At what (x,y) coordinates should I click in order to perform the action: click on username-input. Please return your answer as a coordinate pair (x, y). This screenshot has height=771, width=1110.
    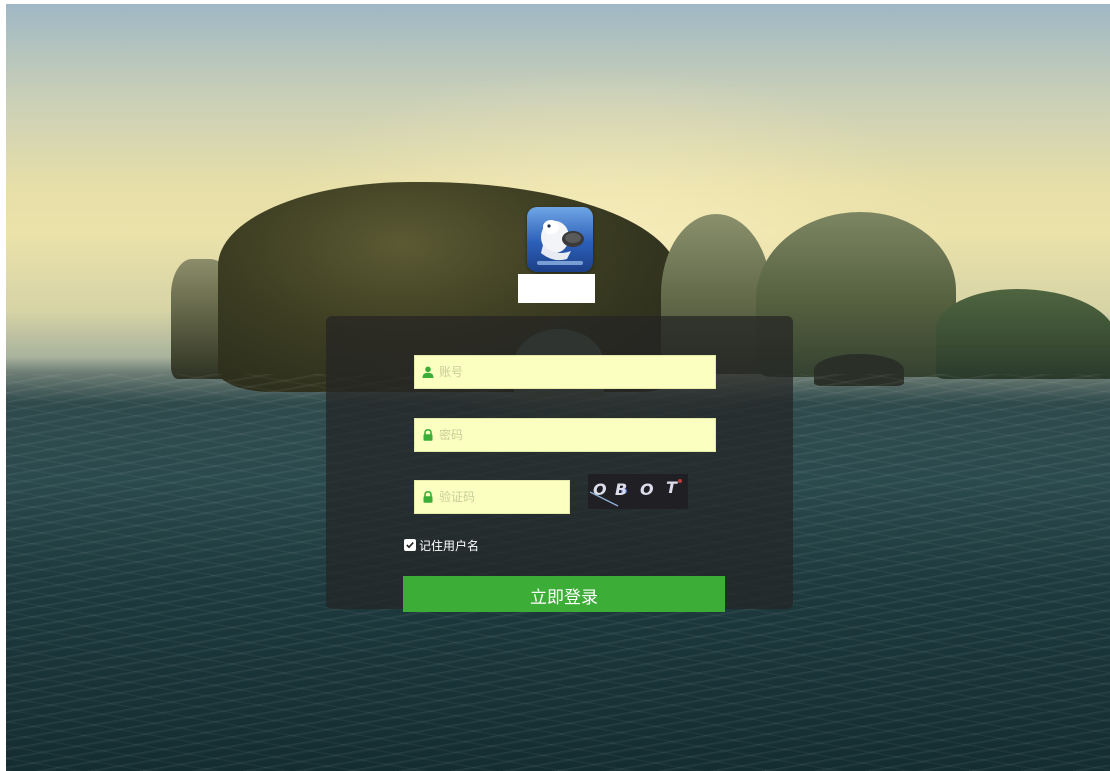
    Looking at the image, I should click on (574, 372).